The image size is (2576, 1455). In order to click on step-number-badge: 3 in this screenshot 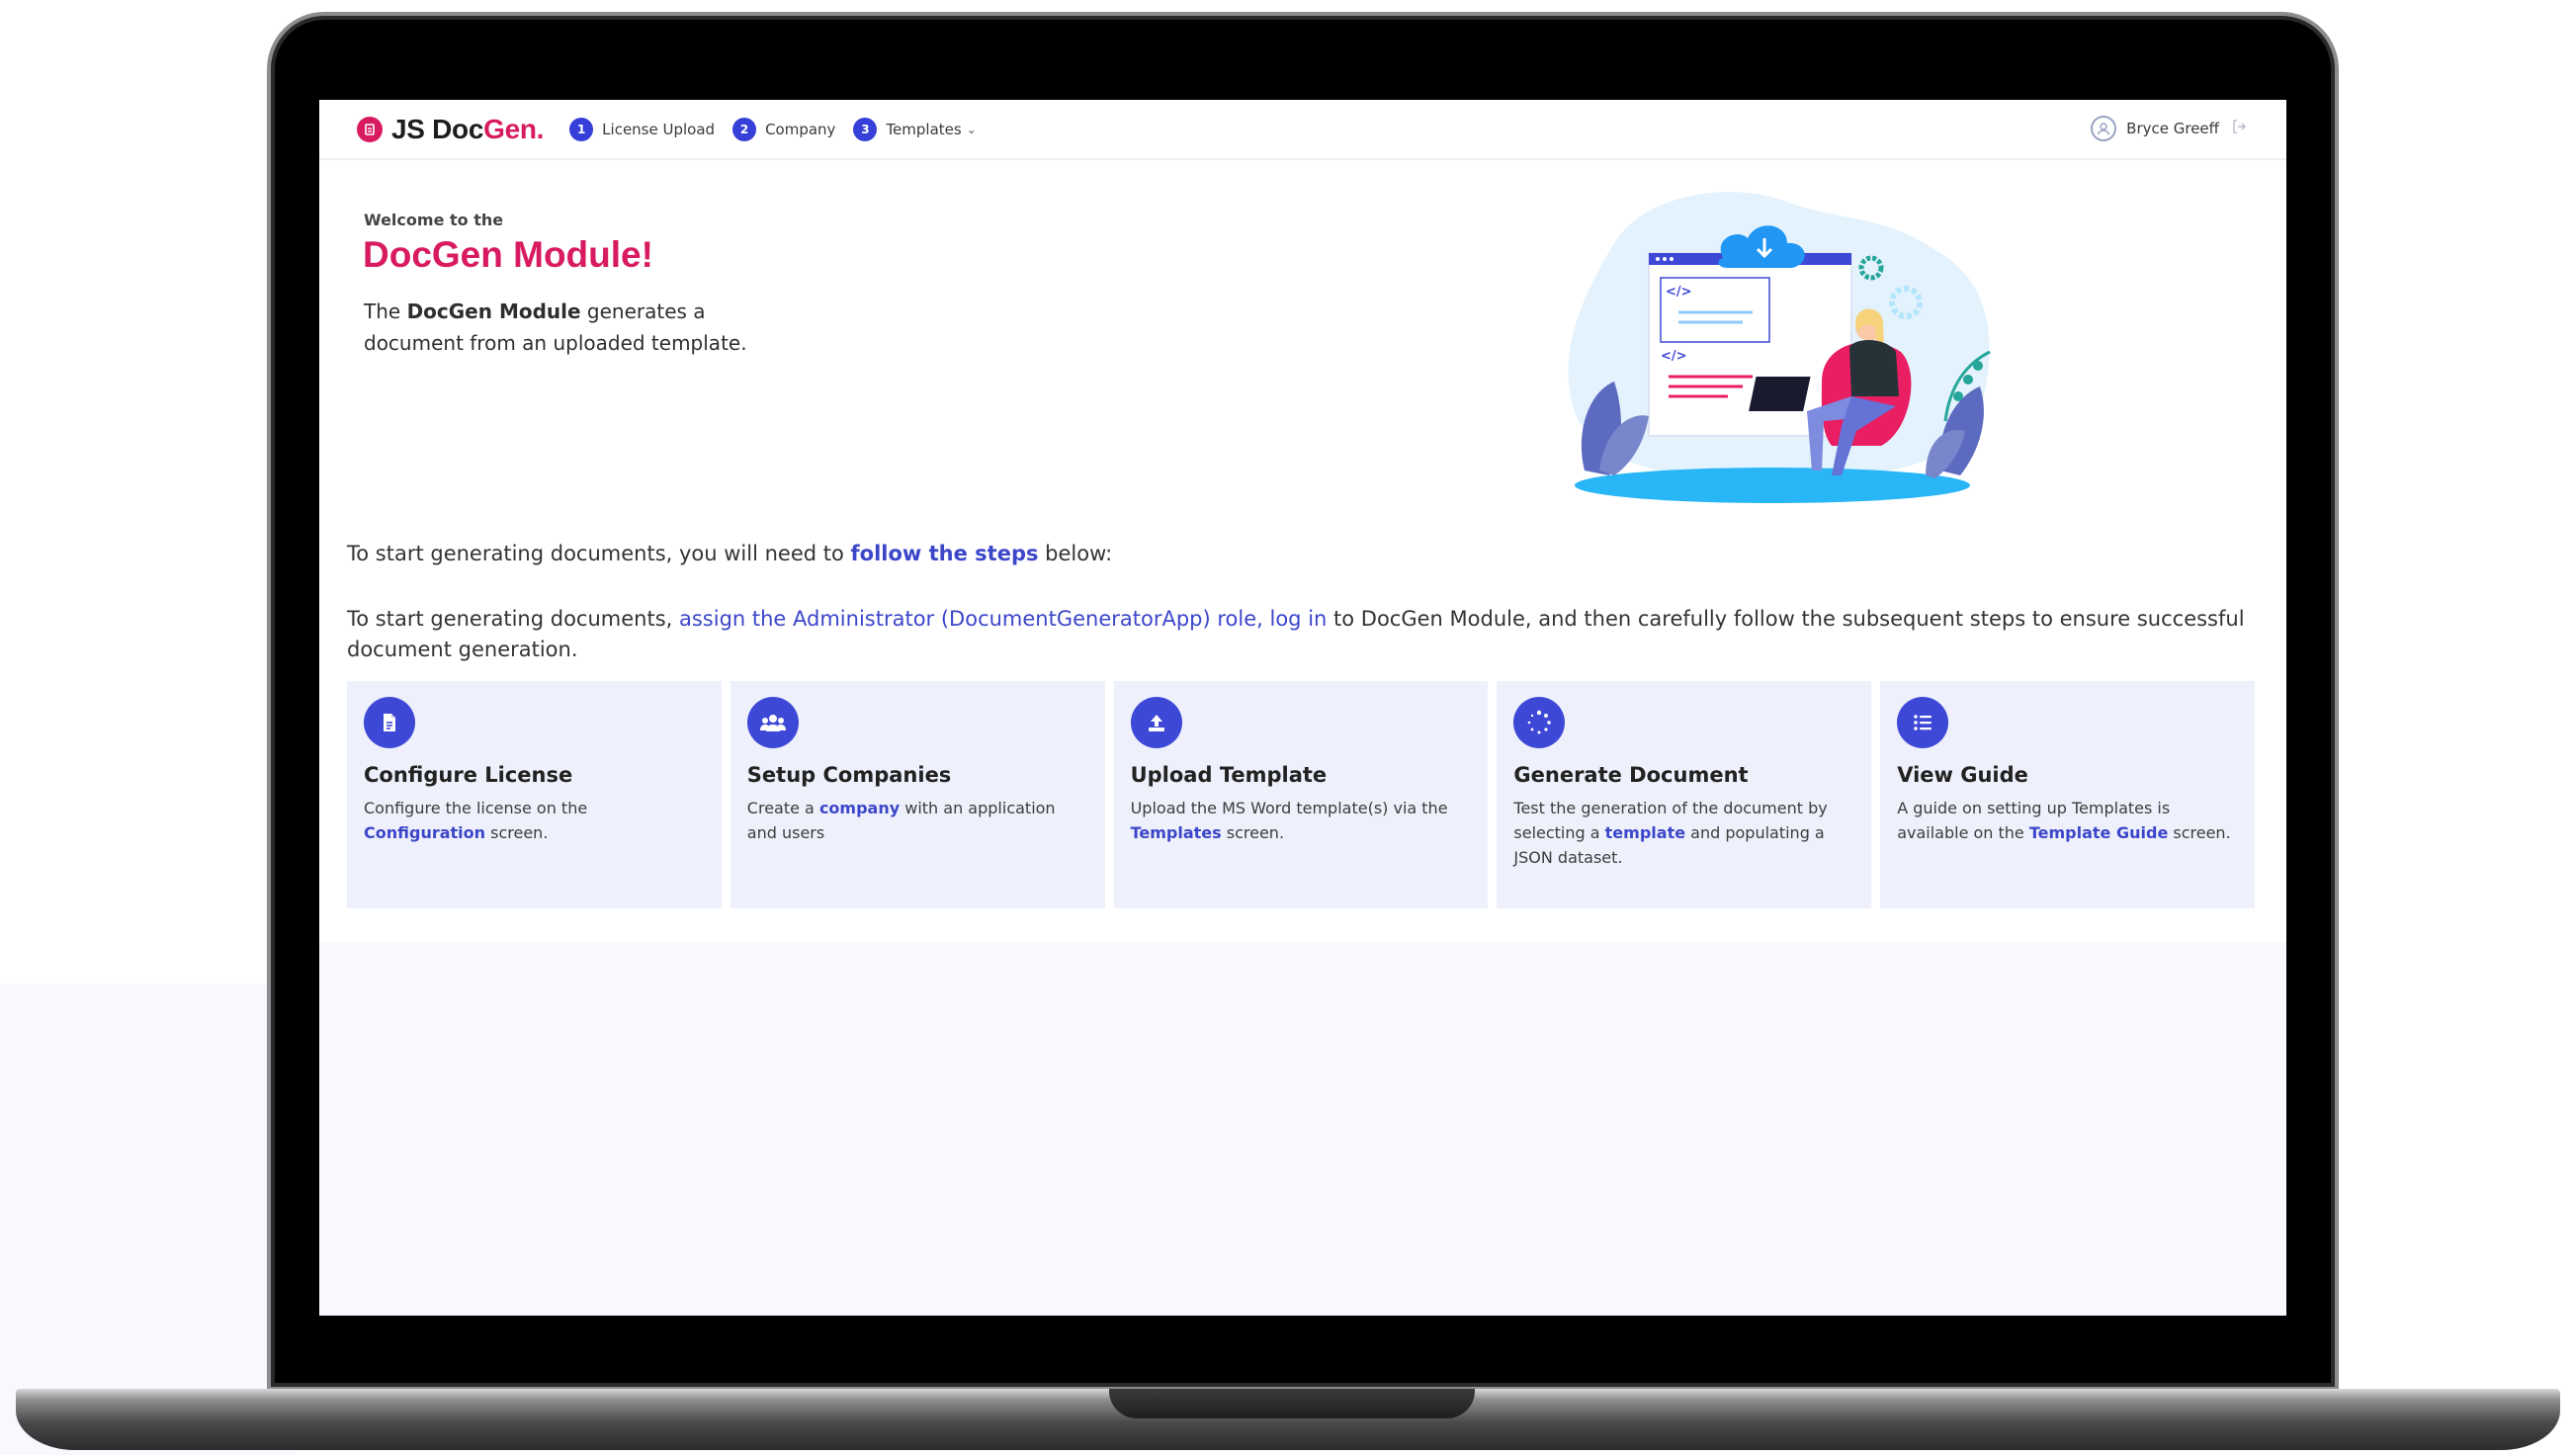, I will do `click(865, 129)`.